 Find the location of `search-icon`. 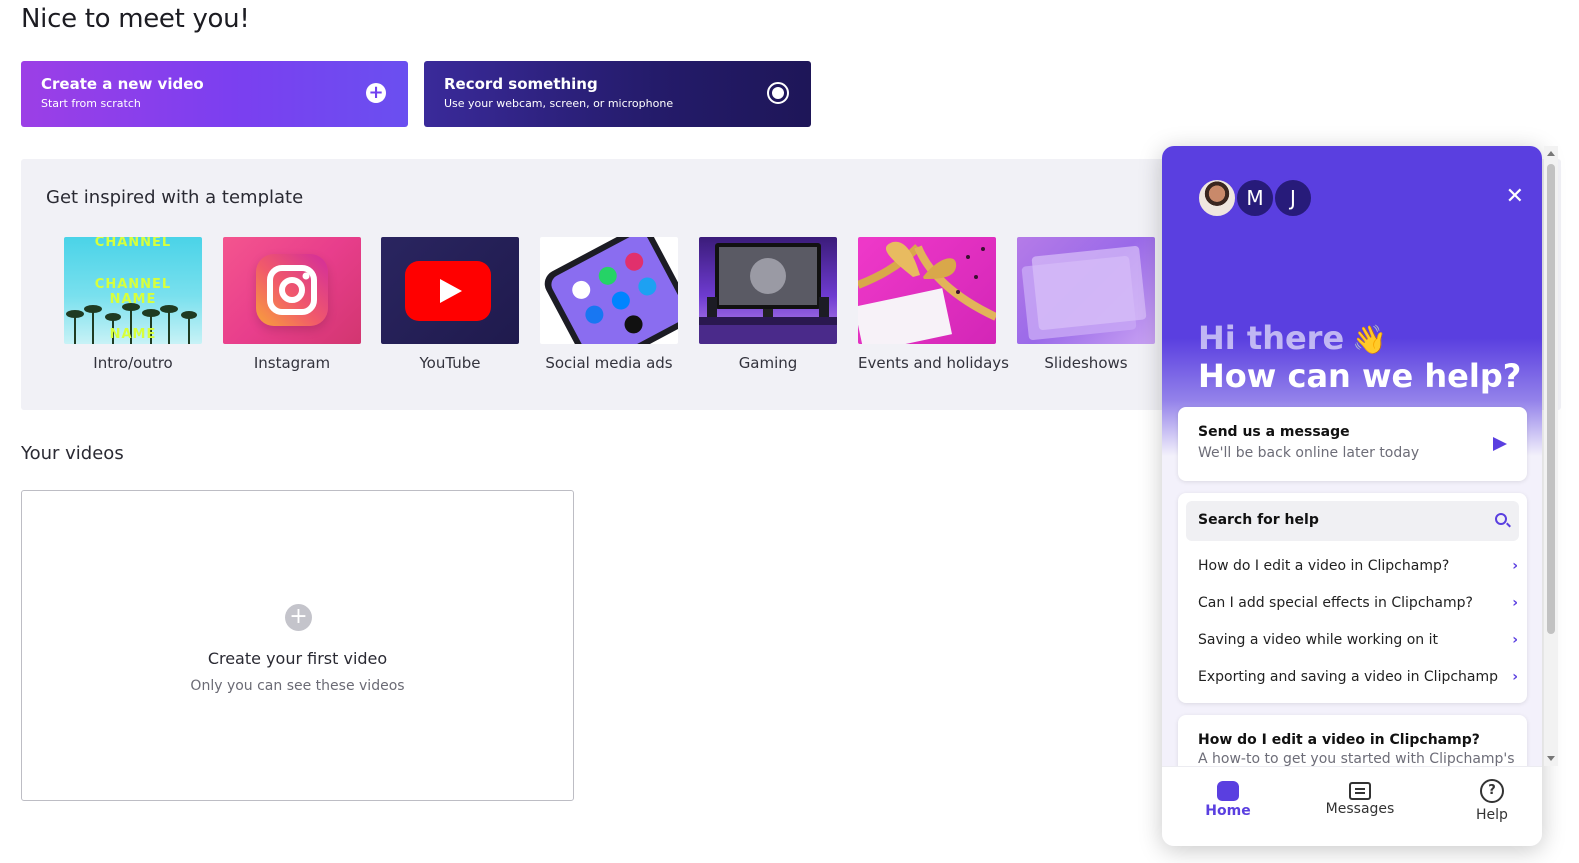

search-icon is located at coordinates (1501, 519).